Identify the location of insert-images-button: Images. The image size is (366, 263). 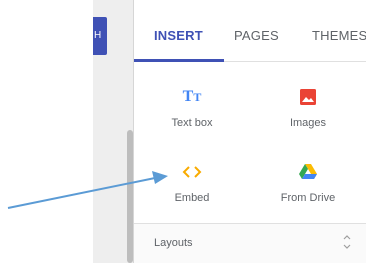
(308, 107).